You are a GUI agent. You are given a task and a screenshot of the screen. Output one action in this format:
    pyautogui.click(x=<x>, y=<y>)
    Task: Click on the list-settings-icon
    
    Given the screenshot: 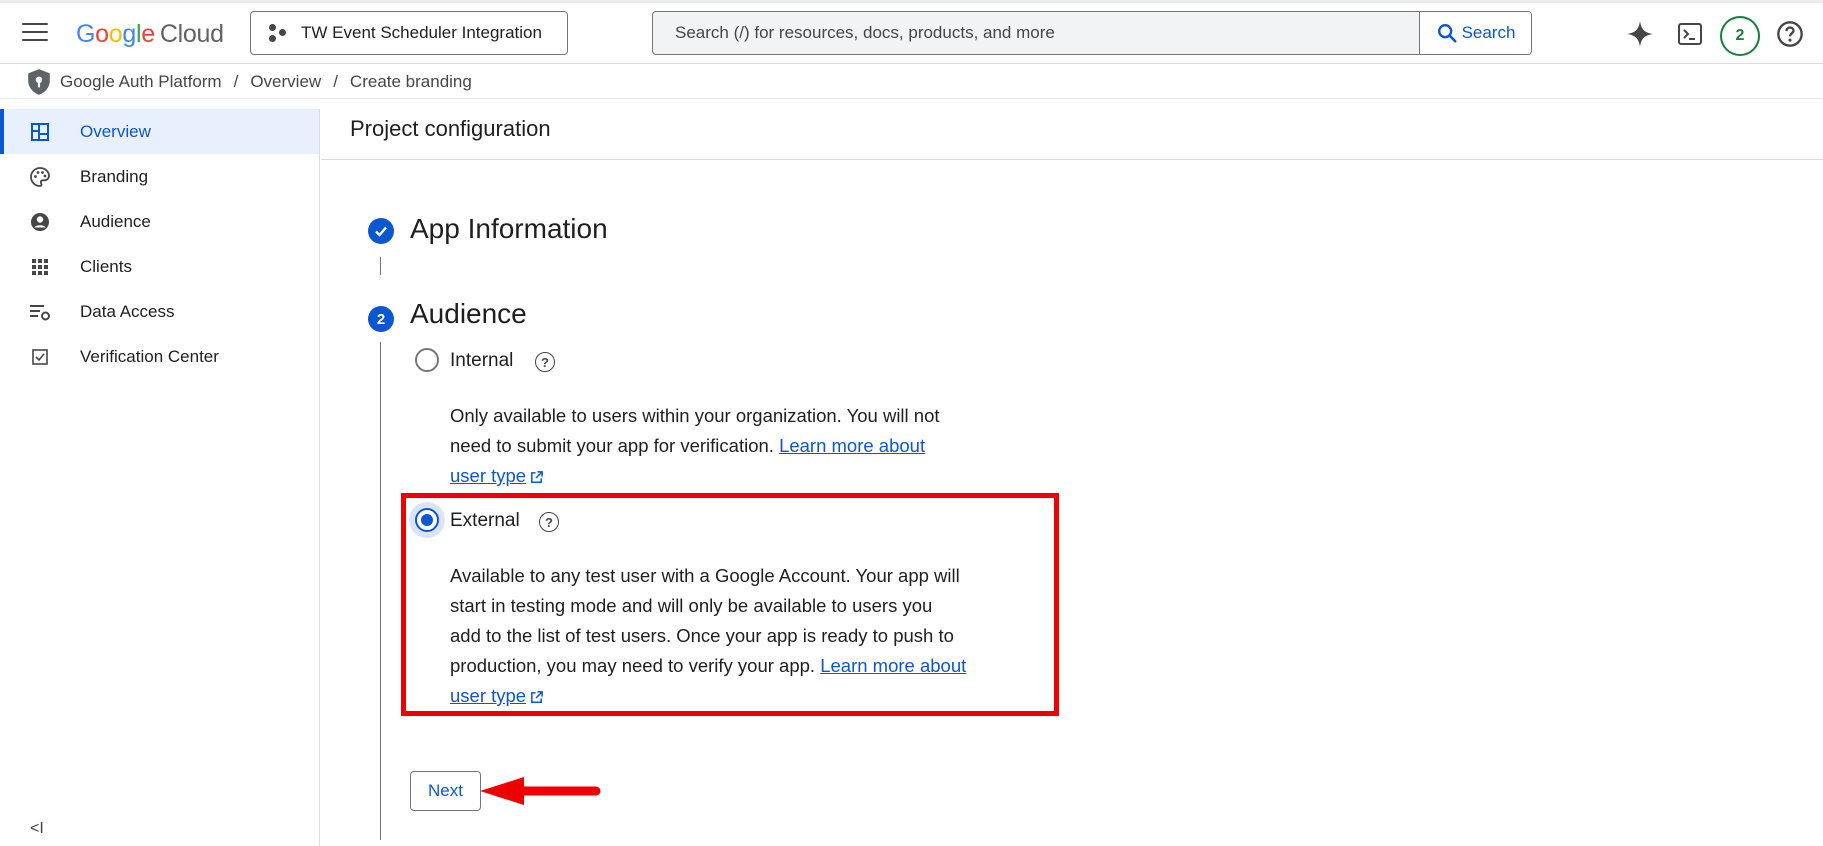 What is the action you would take?
    pyautogui.click(x=40, y=312)
    